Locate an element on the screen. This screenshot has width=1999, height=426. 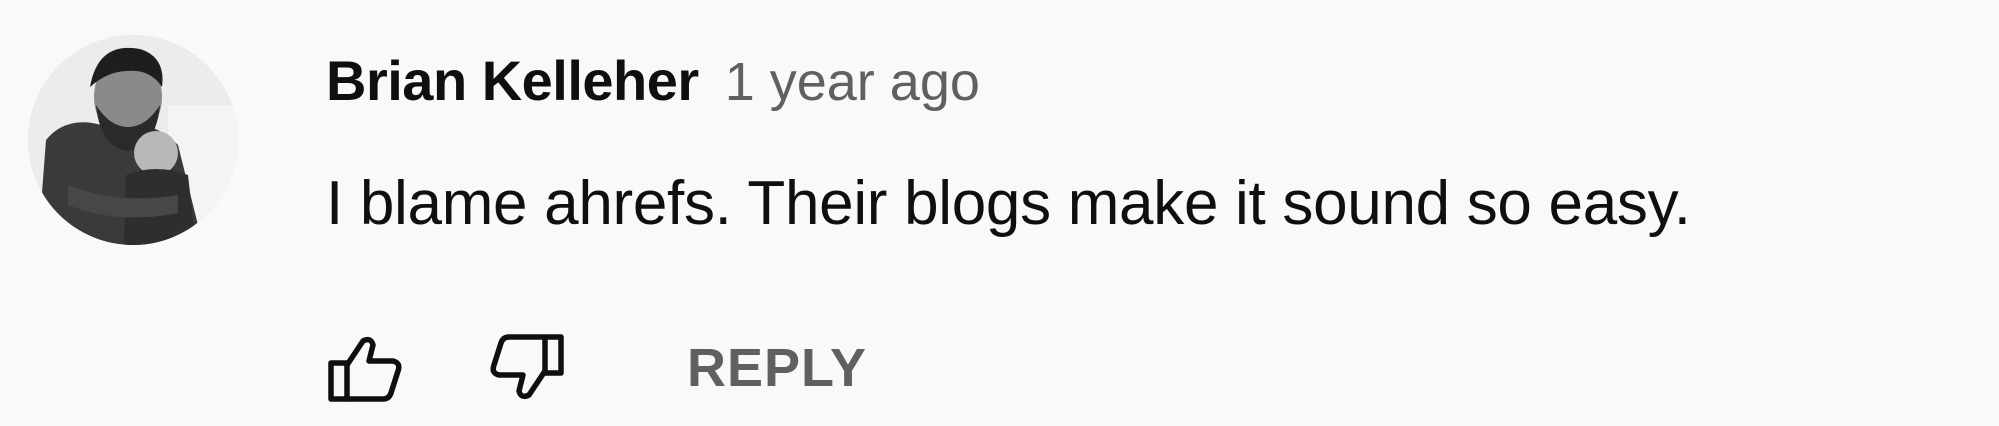
dislike-button is located at coordinates (527, 368).